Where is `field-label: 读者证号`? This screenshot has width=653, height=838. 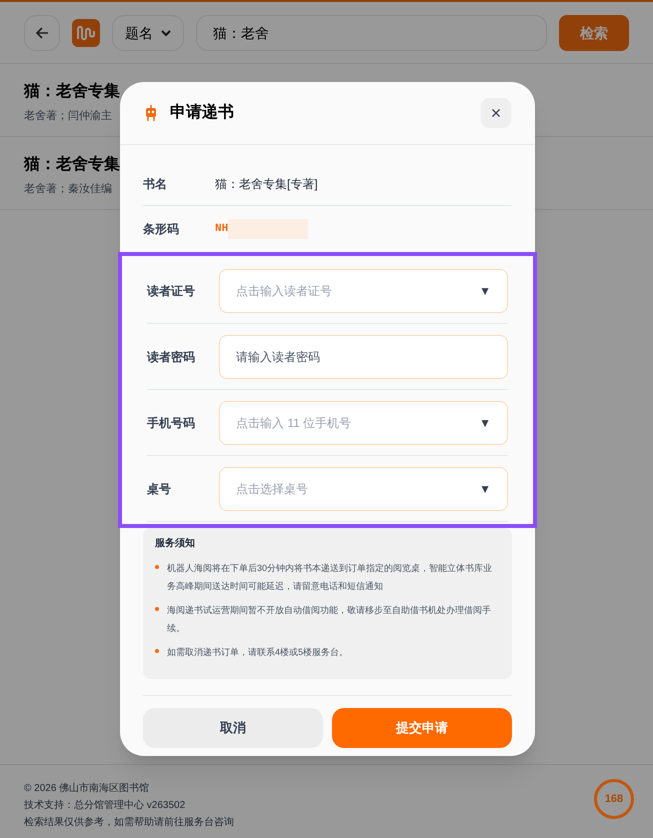 field-label: 读者证号 is located at coordinates (171, 291).